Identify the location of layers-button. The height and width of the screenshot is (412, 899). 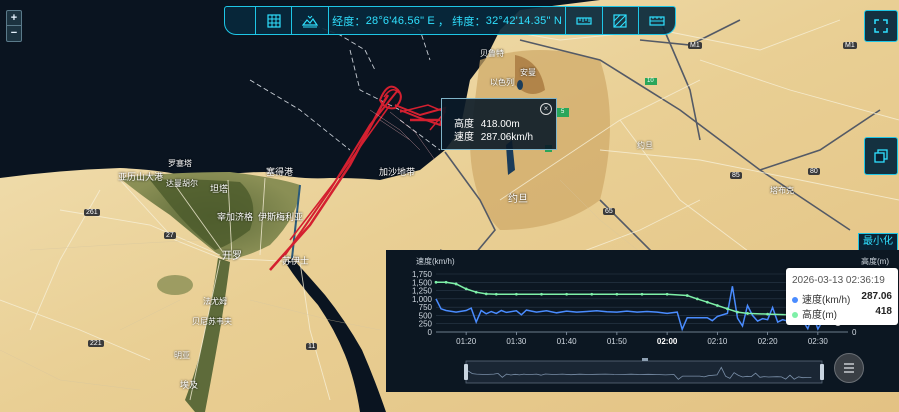
(657, 20).